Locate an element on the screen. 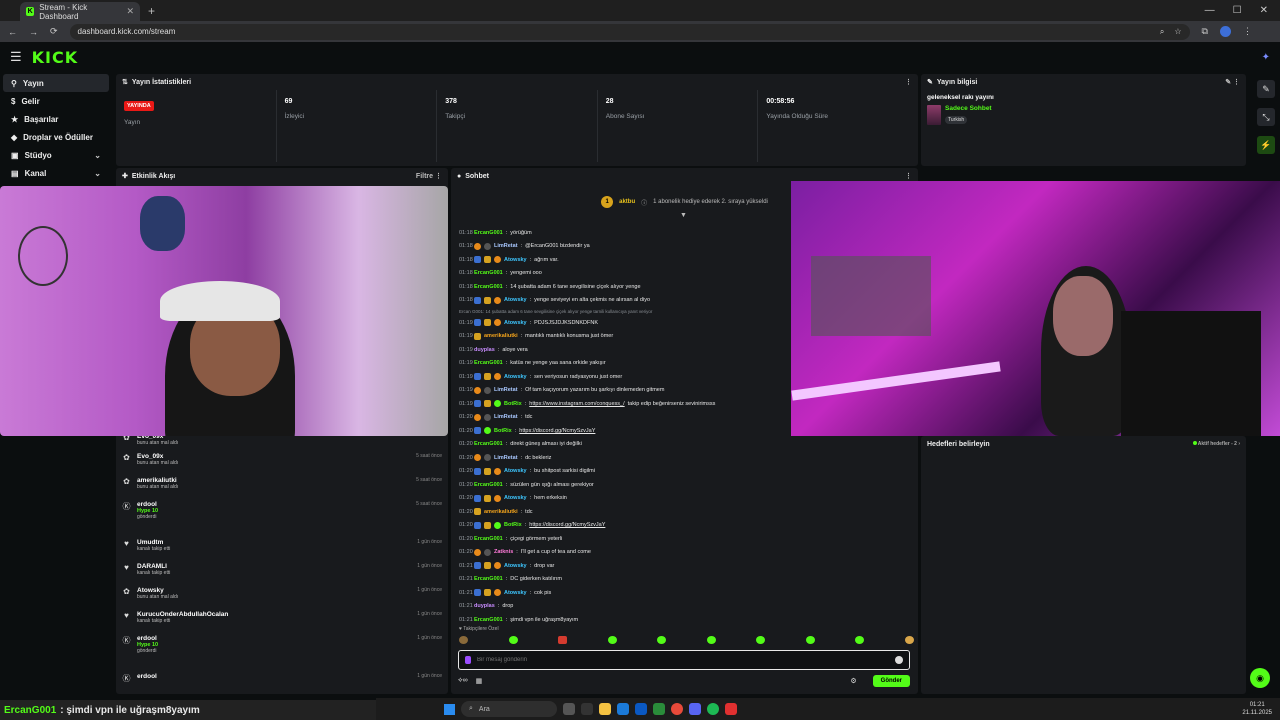 The image size is (1280, 720). store-icon is located at coordinates (641, 709).